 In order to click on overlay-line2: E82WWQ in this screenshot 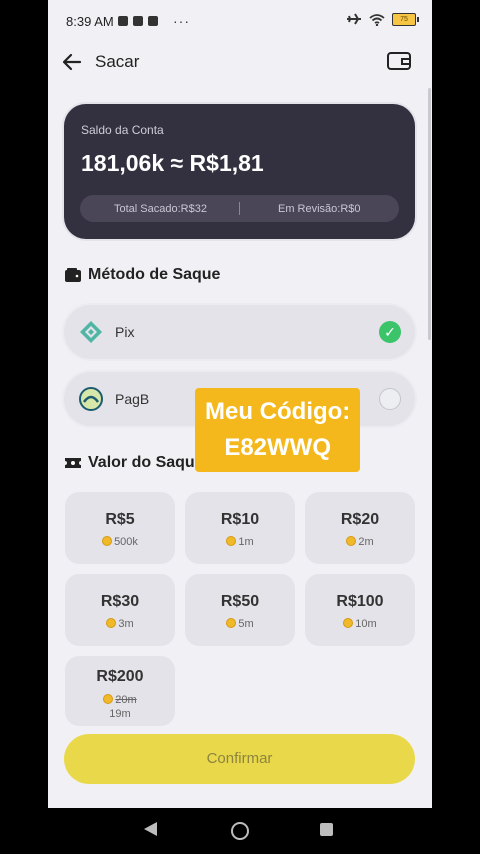, I will do `click(277, 447)`.